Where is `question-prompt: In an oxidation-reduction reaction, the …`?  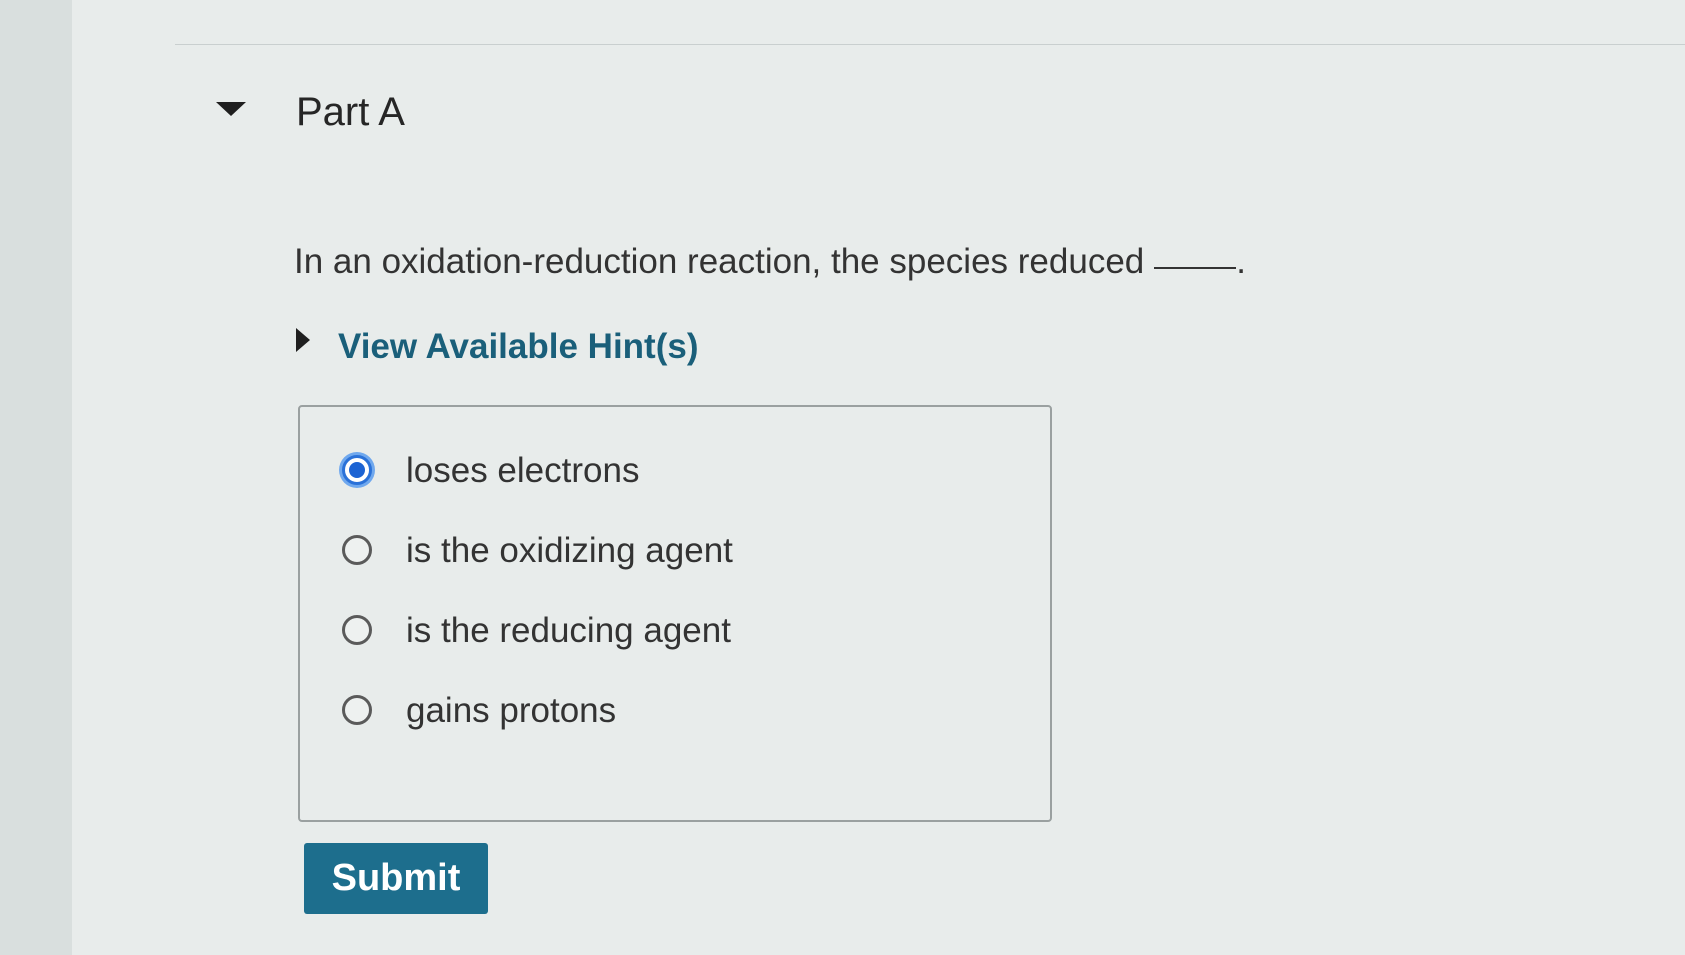
question-prompt: In an oxidation-reduction reaction, the … is located at coordinates (770, 262).